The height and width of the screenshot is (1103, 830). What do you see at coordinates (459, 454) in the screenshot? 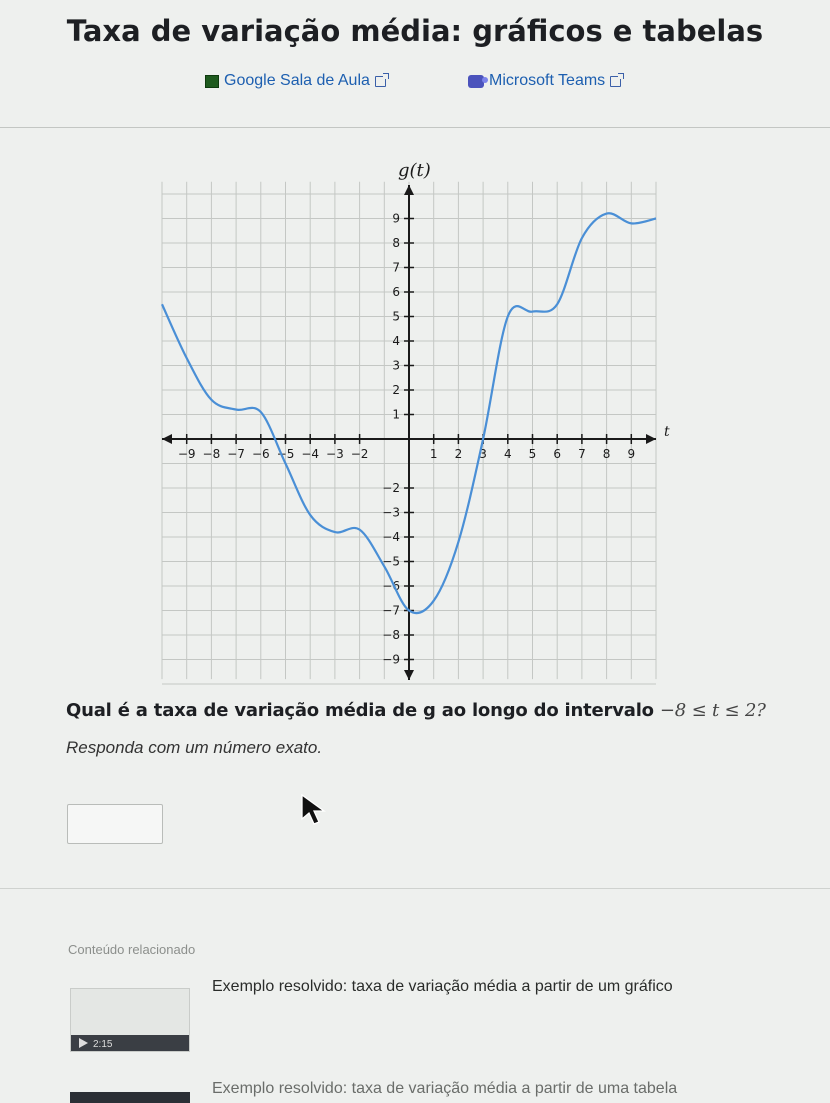
I see `x-tick-label: 2` at bounding box center [459, 454].